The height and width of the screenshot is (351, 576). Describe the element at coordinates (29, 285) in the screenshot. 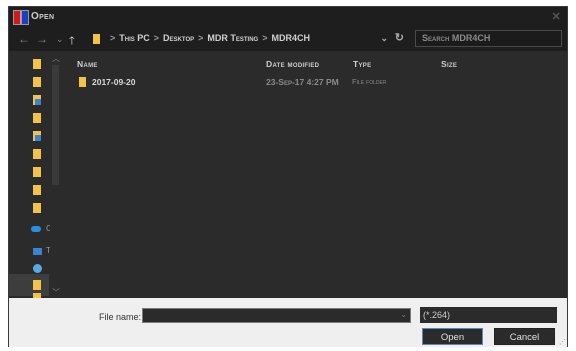

I see `sidebar-selected-highlight` at that location.